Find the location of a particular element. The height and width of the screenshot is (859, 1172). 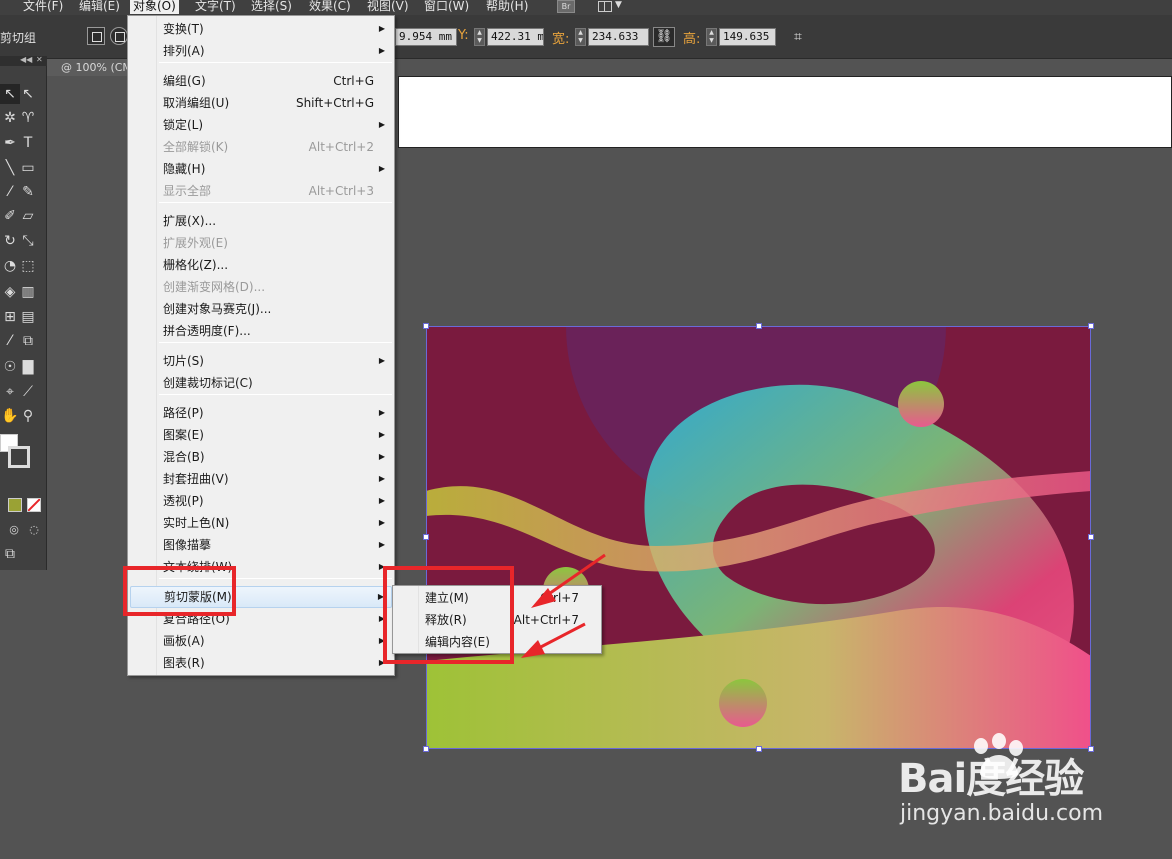

annotation-arrows is located at coordinates (563, 605).